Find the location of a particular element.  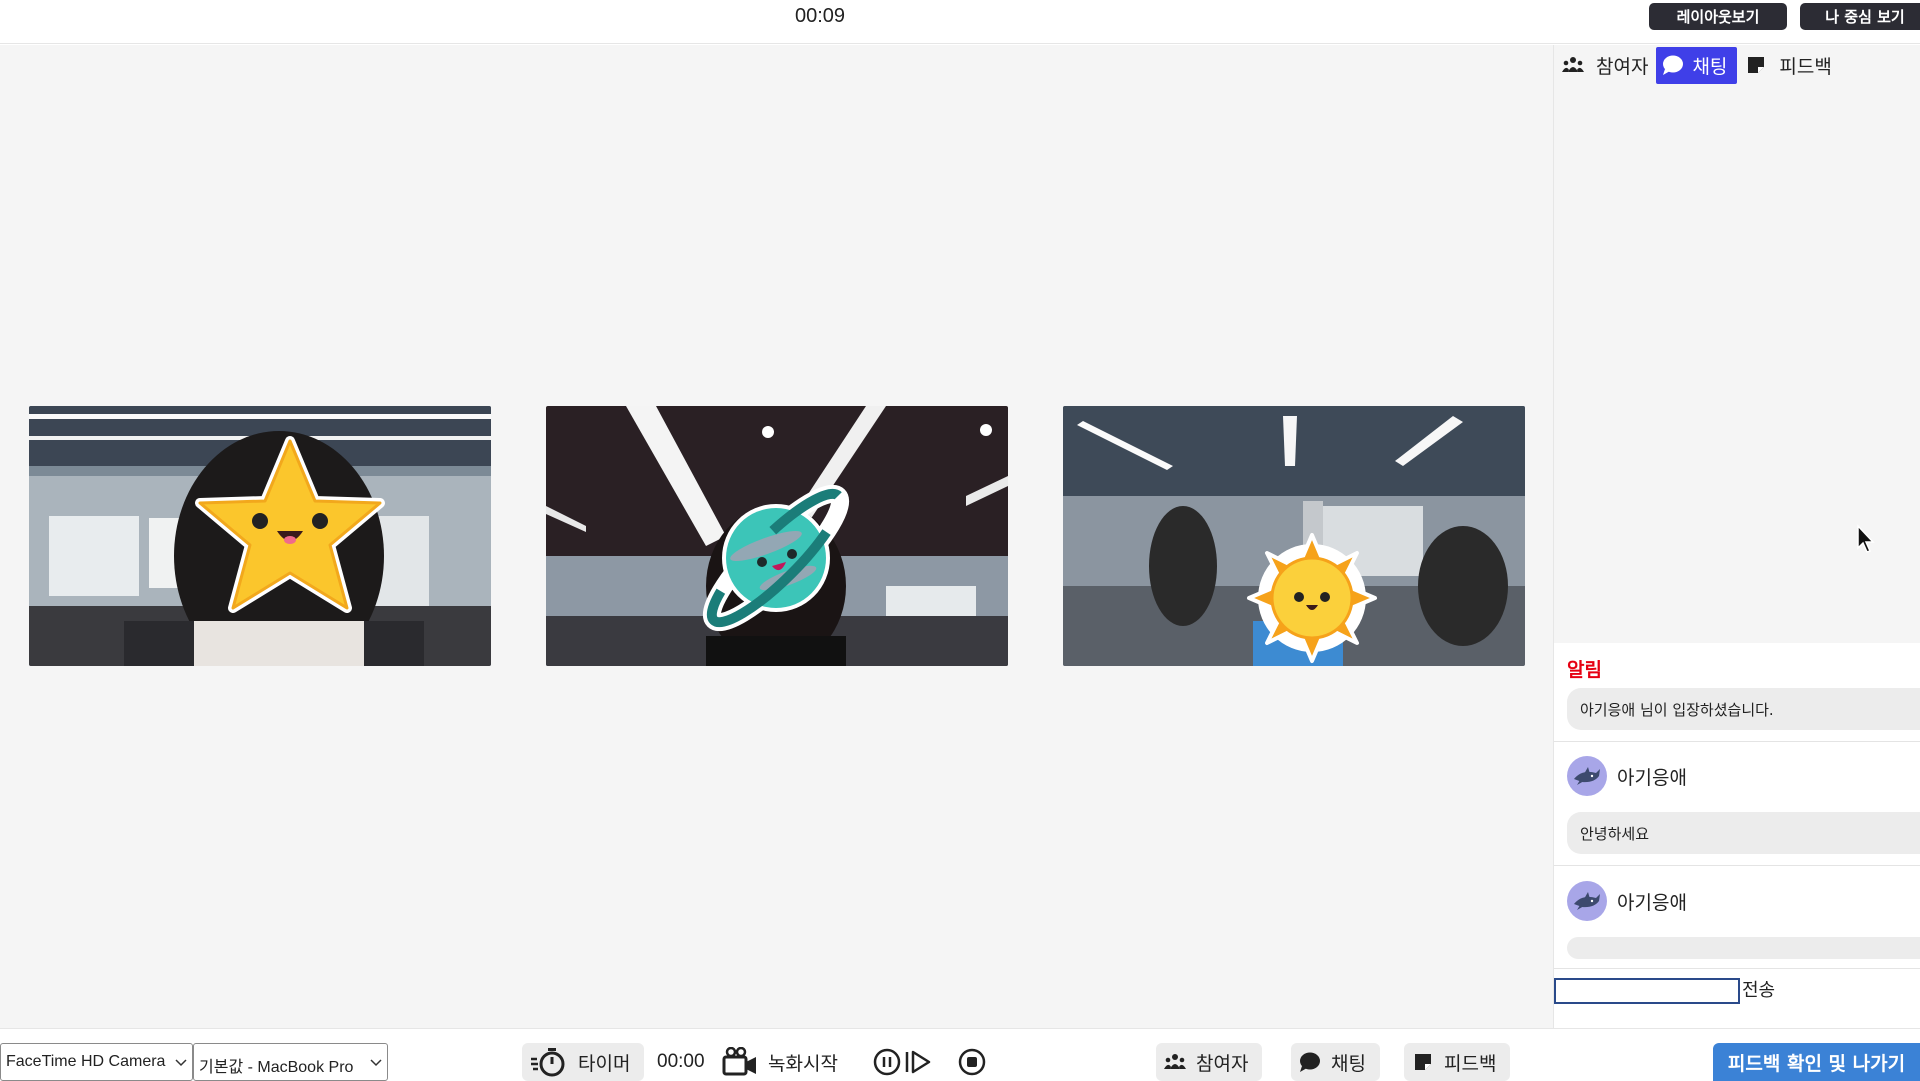

layout-view-button: 레이아웃보기 is located at coordinates (1718, 16).